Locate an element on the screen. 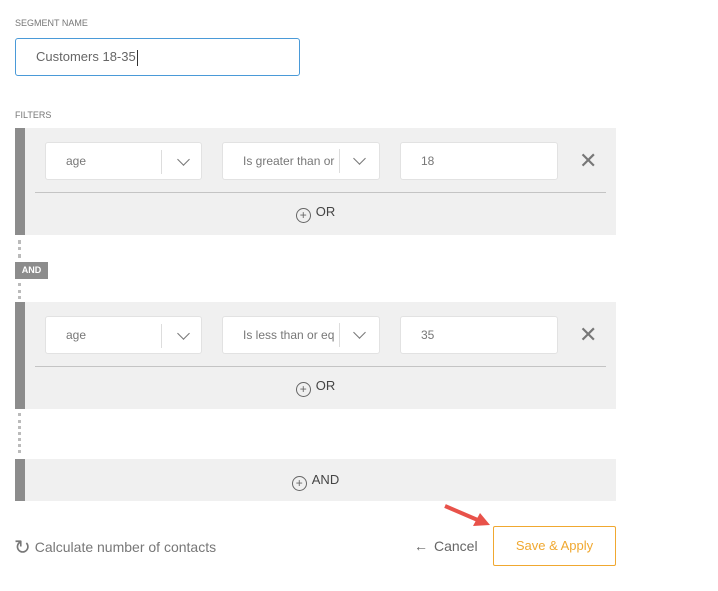  filters-label: FILTERS is located at coordinates (33, 115).